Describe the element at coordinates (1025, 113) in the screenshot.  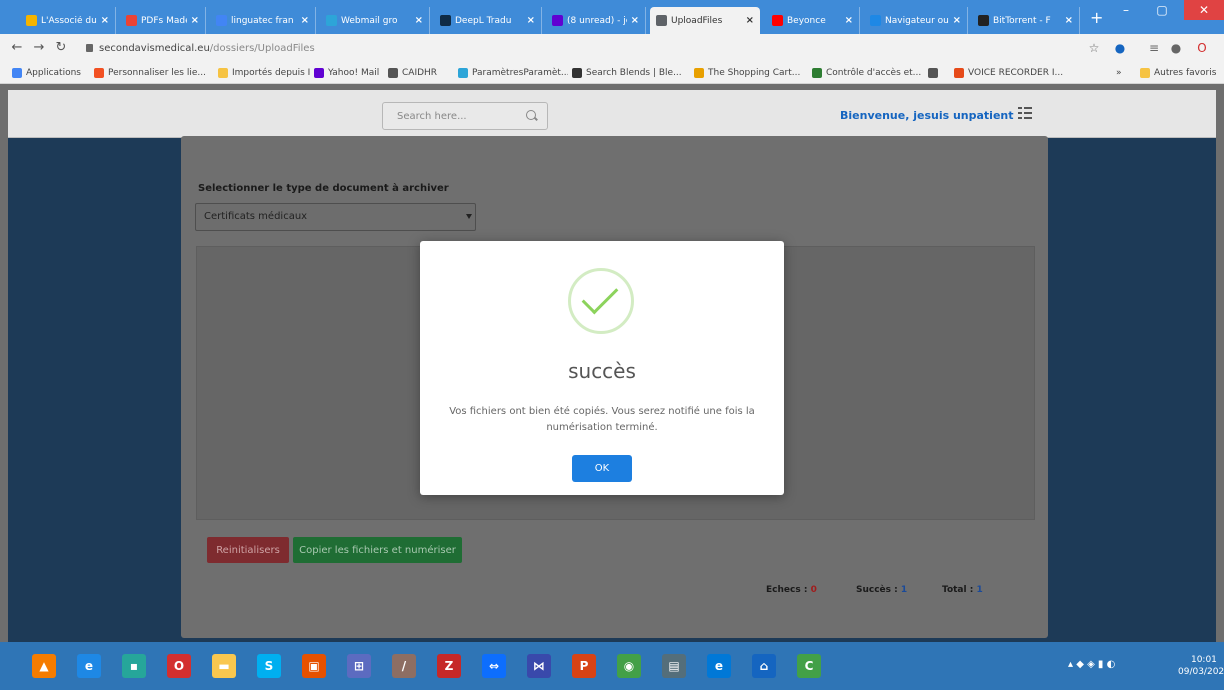
I see `menu-icon` at that location.